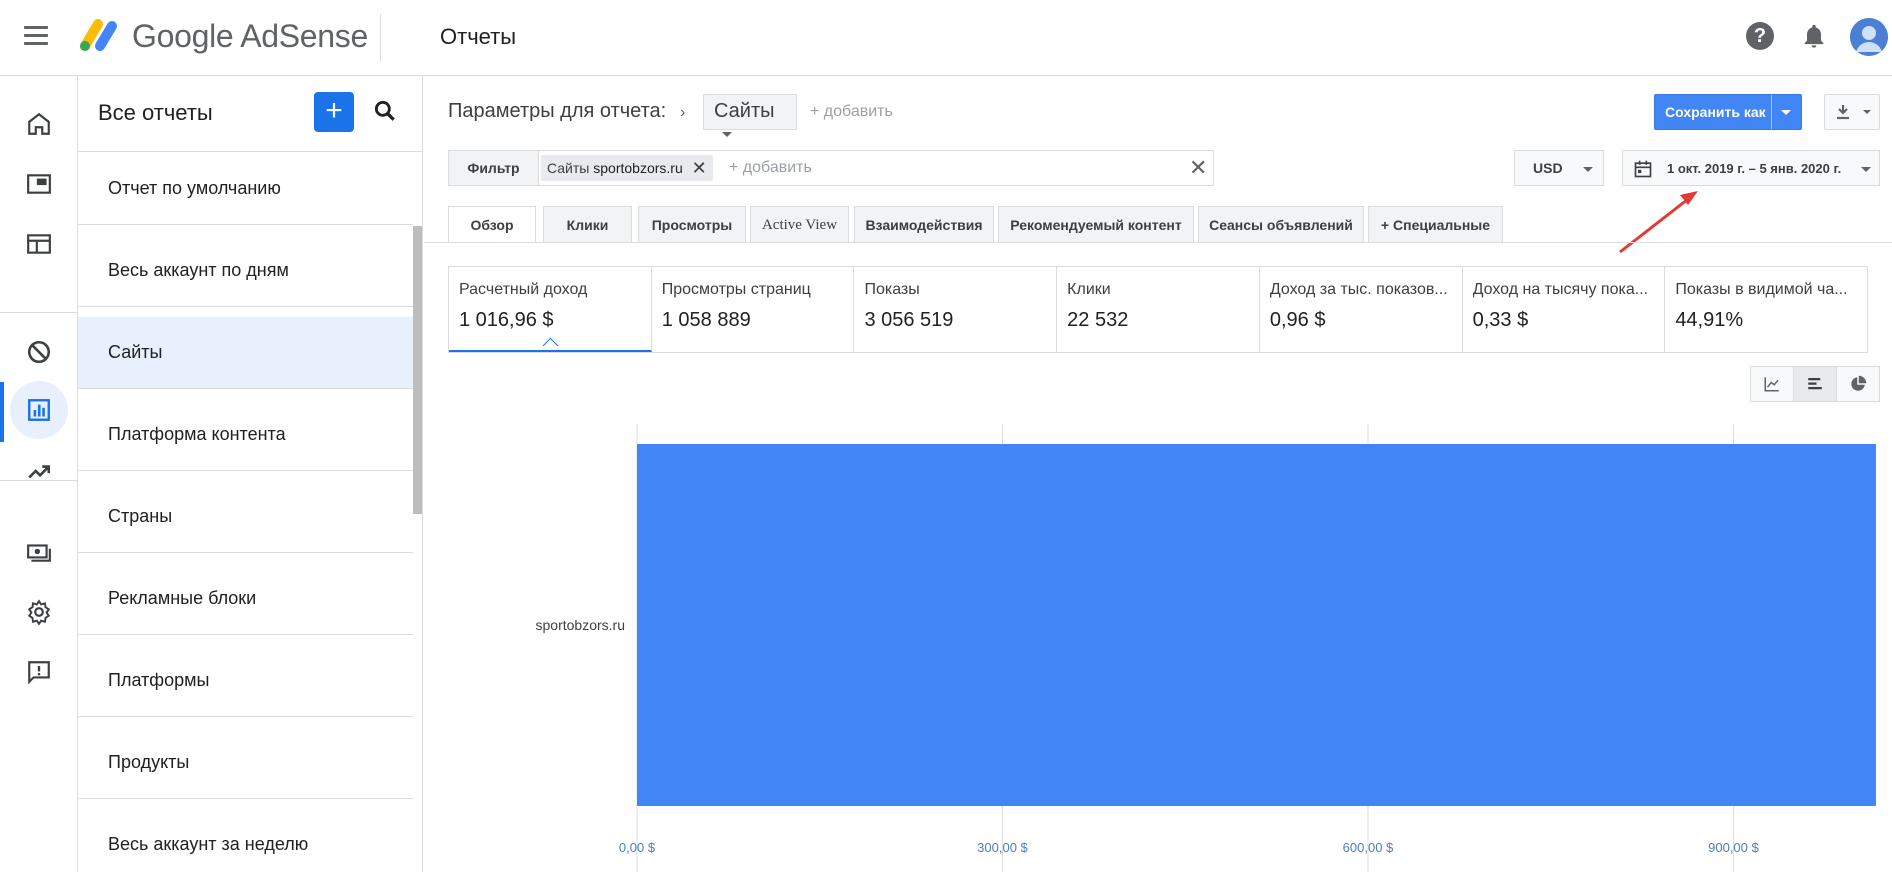  Describe the element at coordinates (1098, 320) in the screenshot. I see `metric-value: 22 532` at that location.